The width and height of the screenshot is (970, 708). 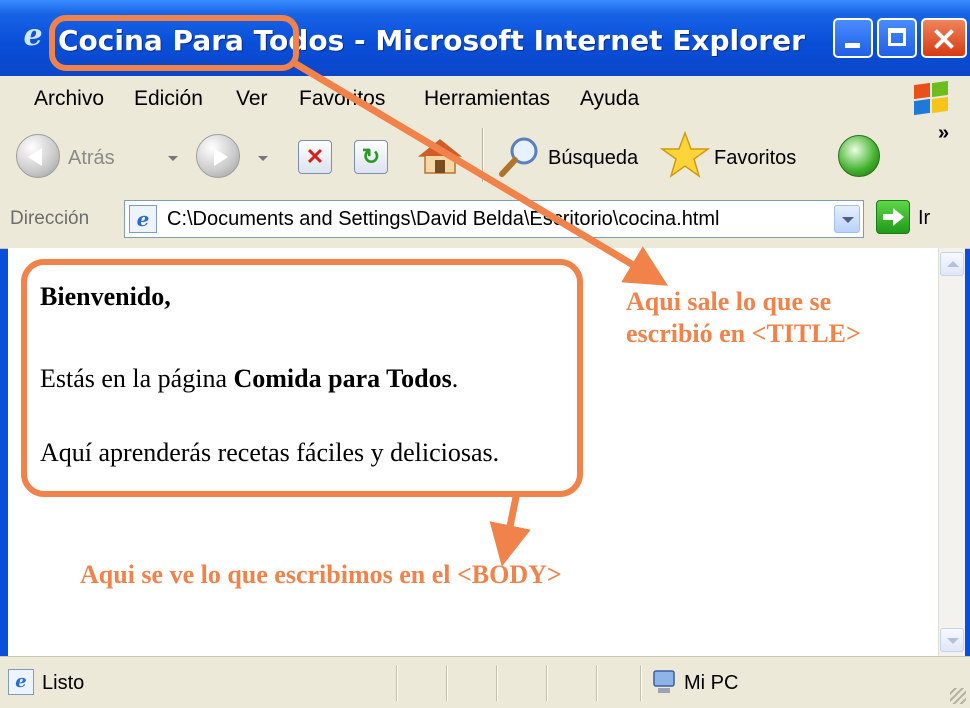 What do you see at coordinates (263, 158) in the screenshot?
I see `forward-dropdown-icon` at bounding box center [263, 158].